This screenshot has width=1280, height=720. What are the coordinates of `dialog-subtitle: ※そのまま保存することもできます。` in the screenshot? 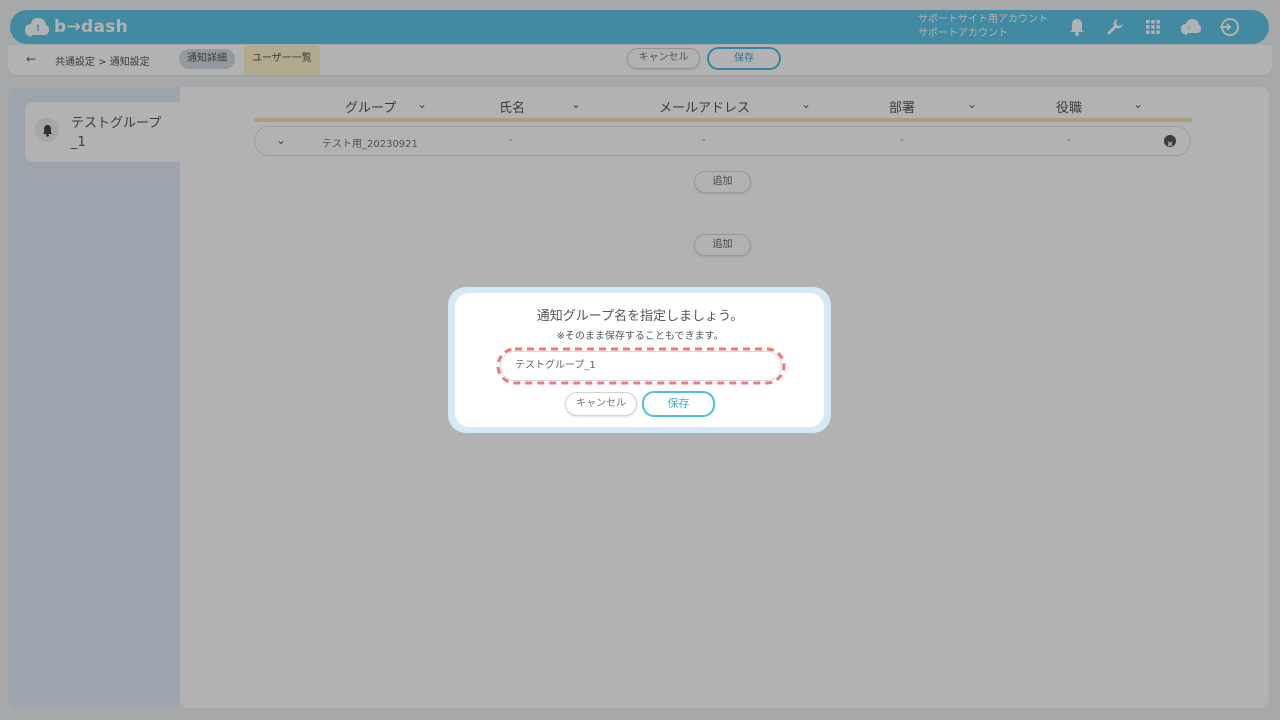 It's located at (640, 336).